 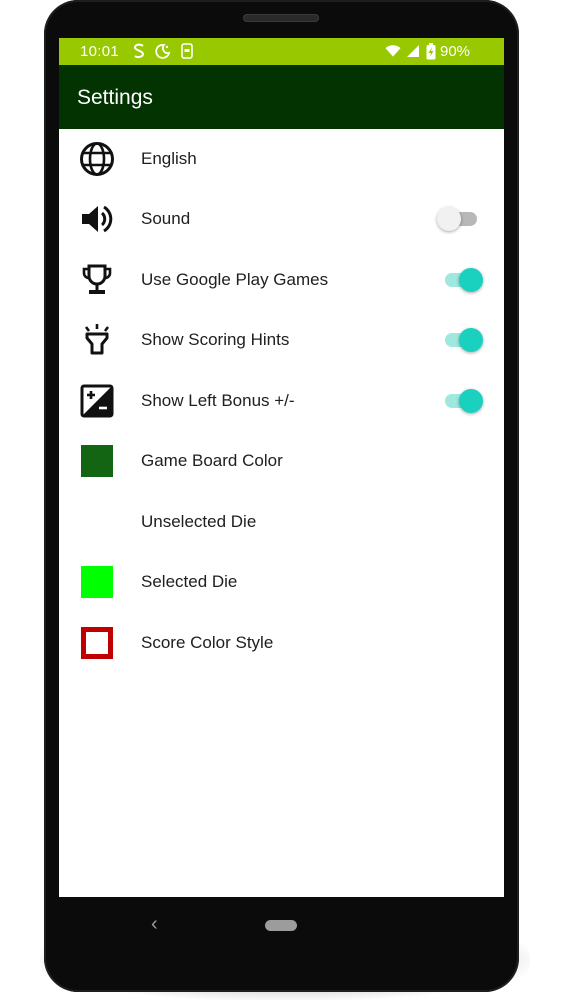 What do you see at coordinates (207, 642) in the screenshot?
I see `setting-label: Score Color Style` at bounding box center [207, 642].